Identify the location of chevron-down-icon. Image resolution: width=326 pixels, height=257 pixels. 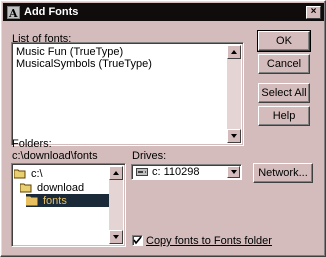
(233, 172).